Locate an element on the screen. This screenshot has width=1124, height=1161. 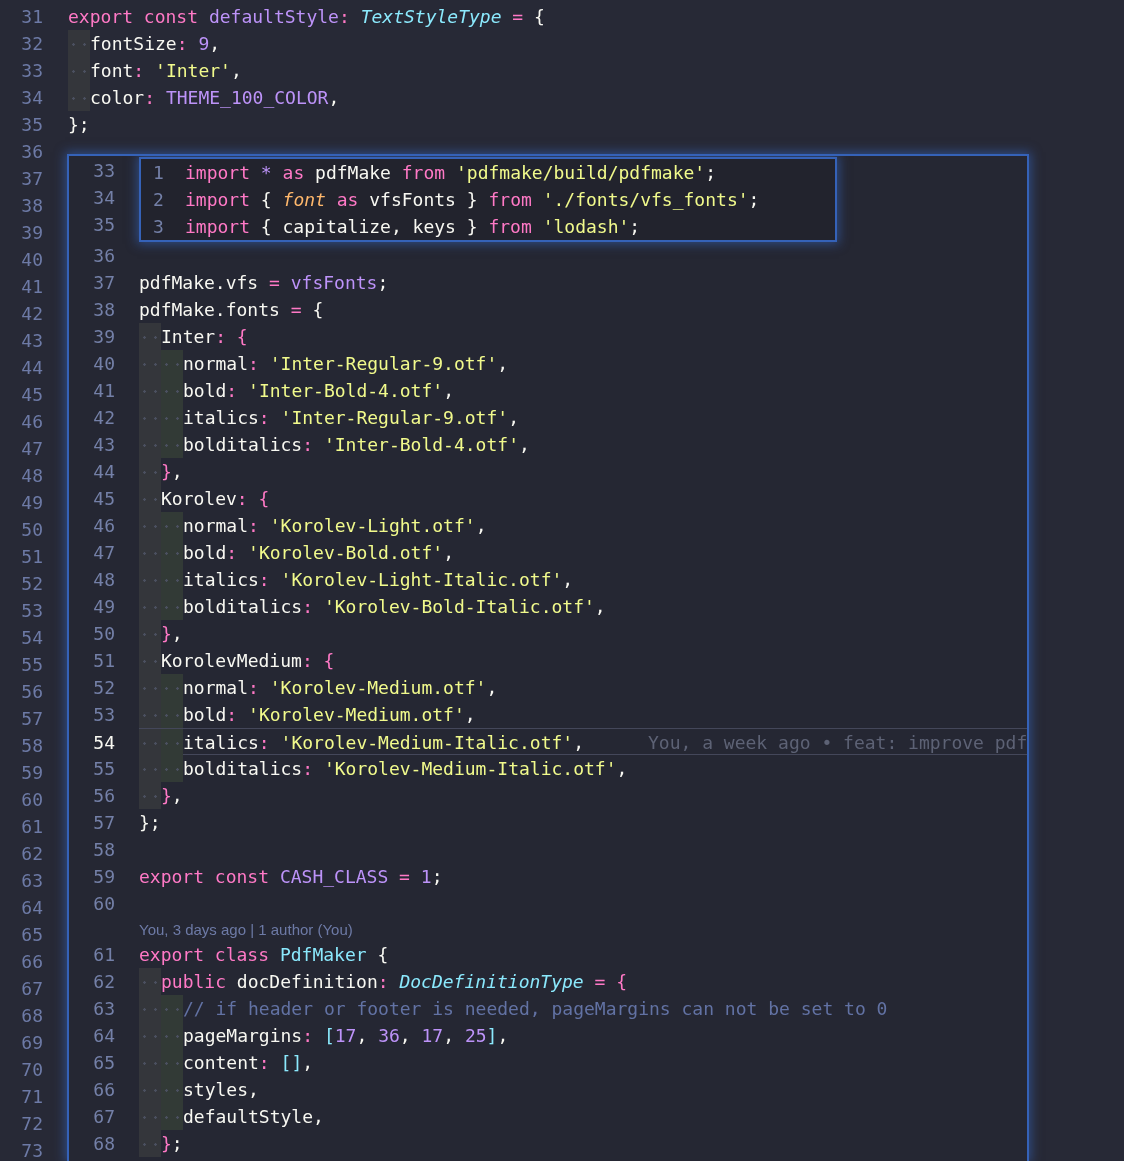
line-number: 69 is located at coordinates (31, 1043).